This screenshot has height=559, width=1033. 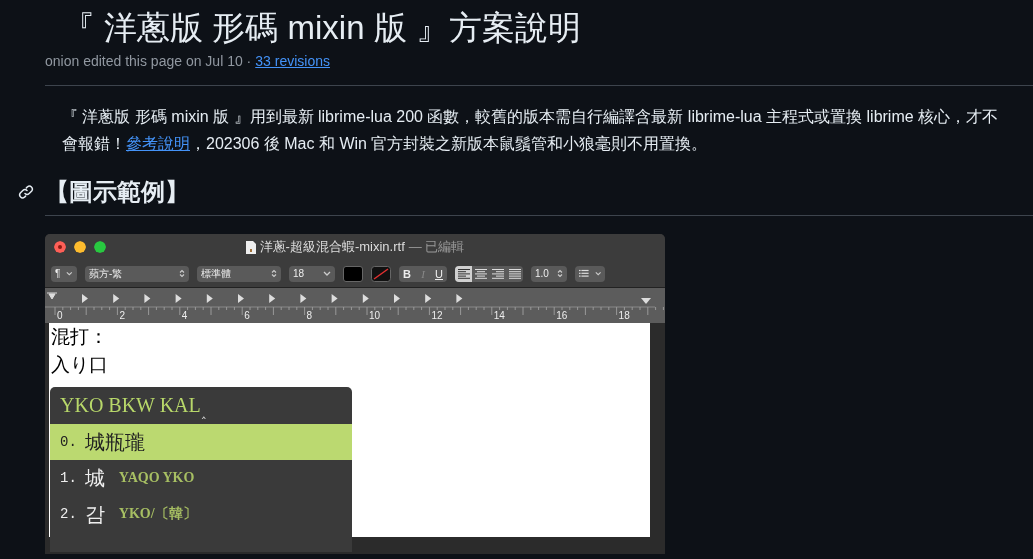 What do you see at coordinates (203, 413) in the screenshot?
I see `caret-mark: ‸` at bounding box center [203, 413].